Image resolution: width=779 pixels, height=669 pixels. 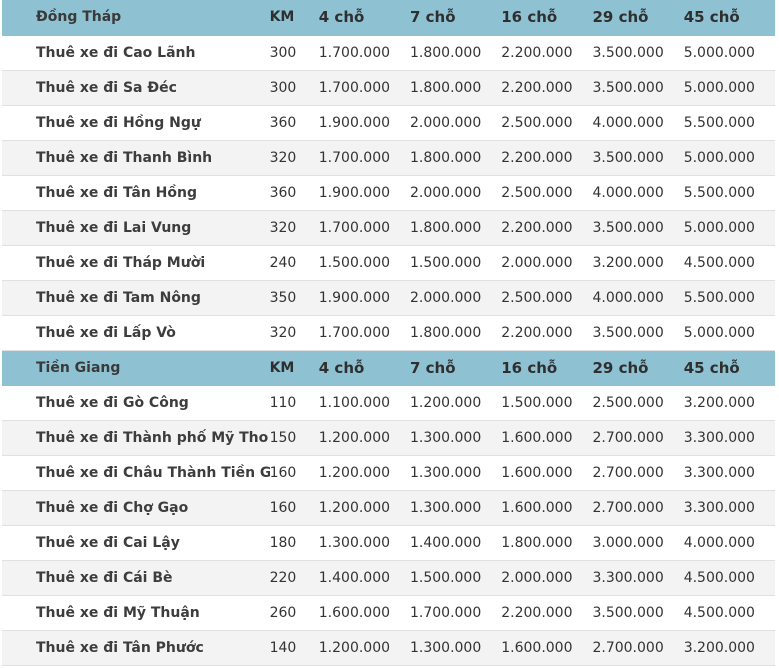 I want to click on price-cell: 1.400.000, so click(x=364, y=578).